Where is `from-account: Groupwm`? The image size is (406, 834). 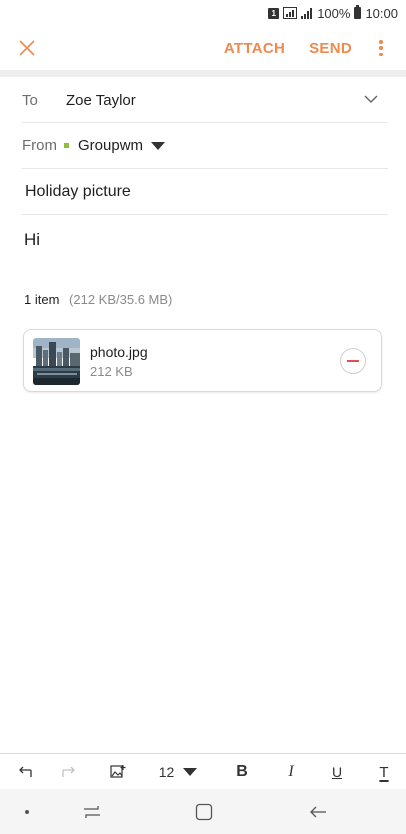
from-account: Groupwm is located at coordinates (110, 145).